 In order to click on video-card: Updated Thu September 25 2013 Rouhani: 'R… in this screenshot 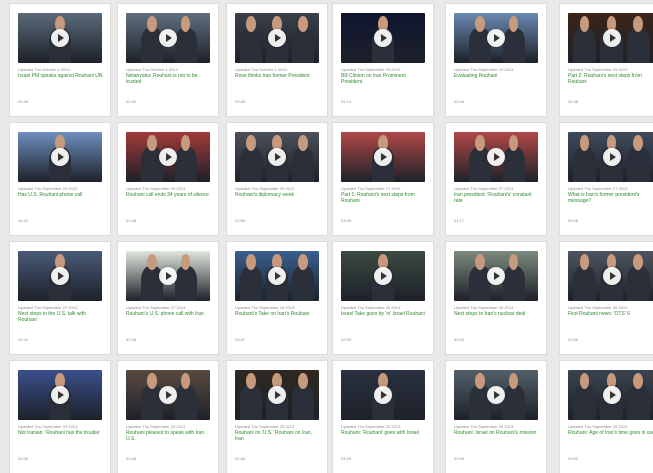, I will do `click(383, 417)`.